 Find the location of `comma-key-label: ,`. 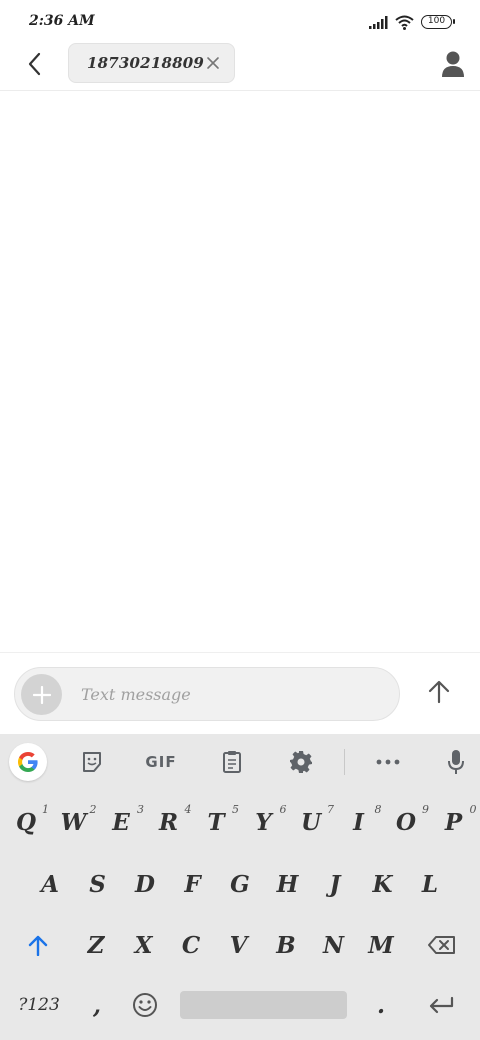

comma-key-label: , is located at coordinates (96, 1005).